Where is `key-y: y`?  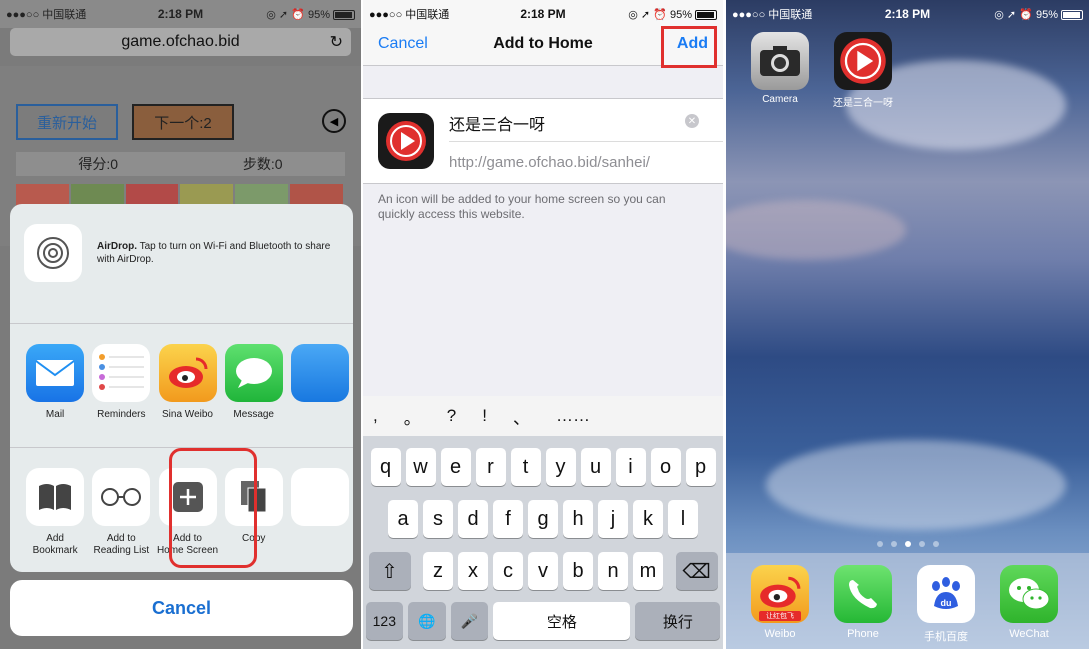
key-y: y is located at coordinates (560, 467).